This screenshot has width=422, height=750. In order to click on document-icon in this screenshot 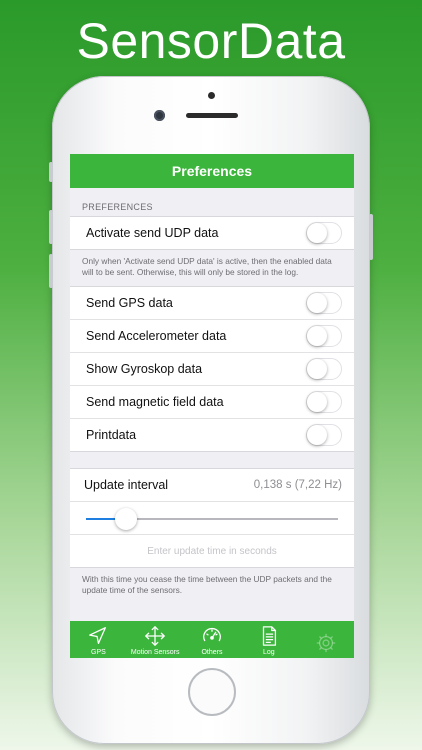, I will do `click(269, 636)`.